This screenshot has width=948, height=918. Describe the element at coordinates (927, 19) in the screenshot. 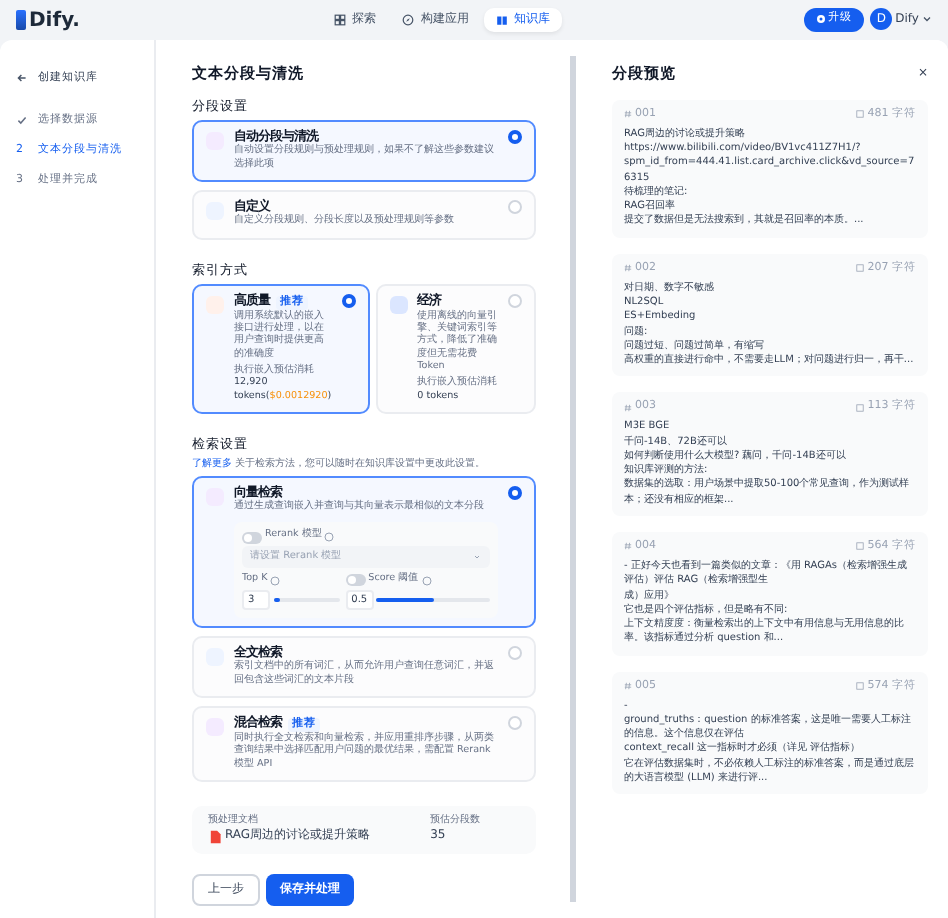

I see `caret-icon` at that location.